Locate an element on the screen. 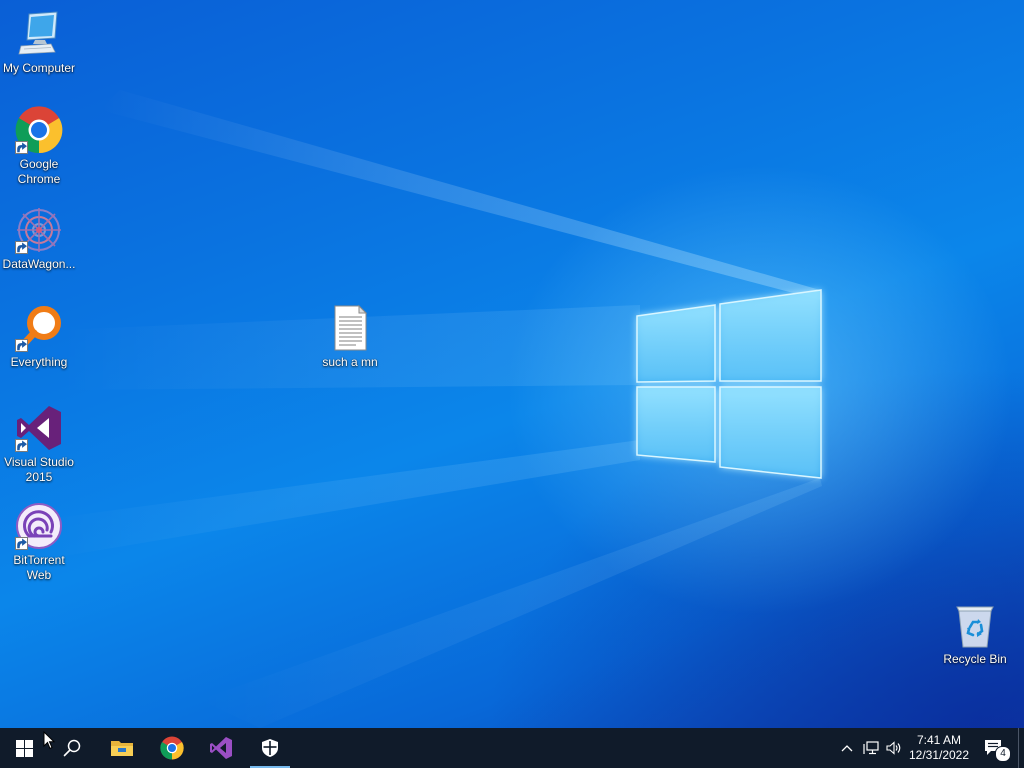  notification-count-badge: 4 is located at coordinates (1003, 754).